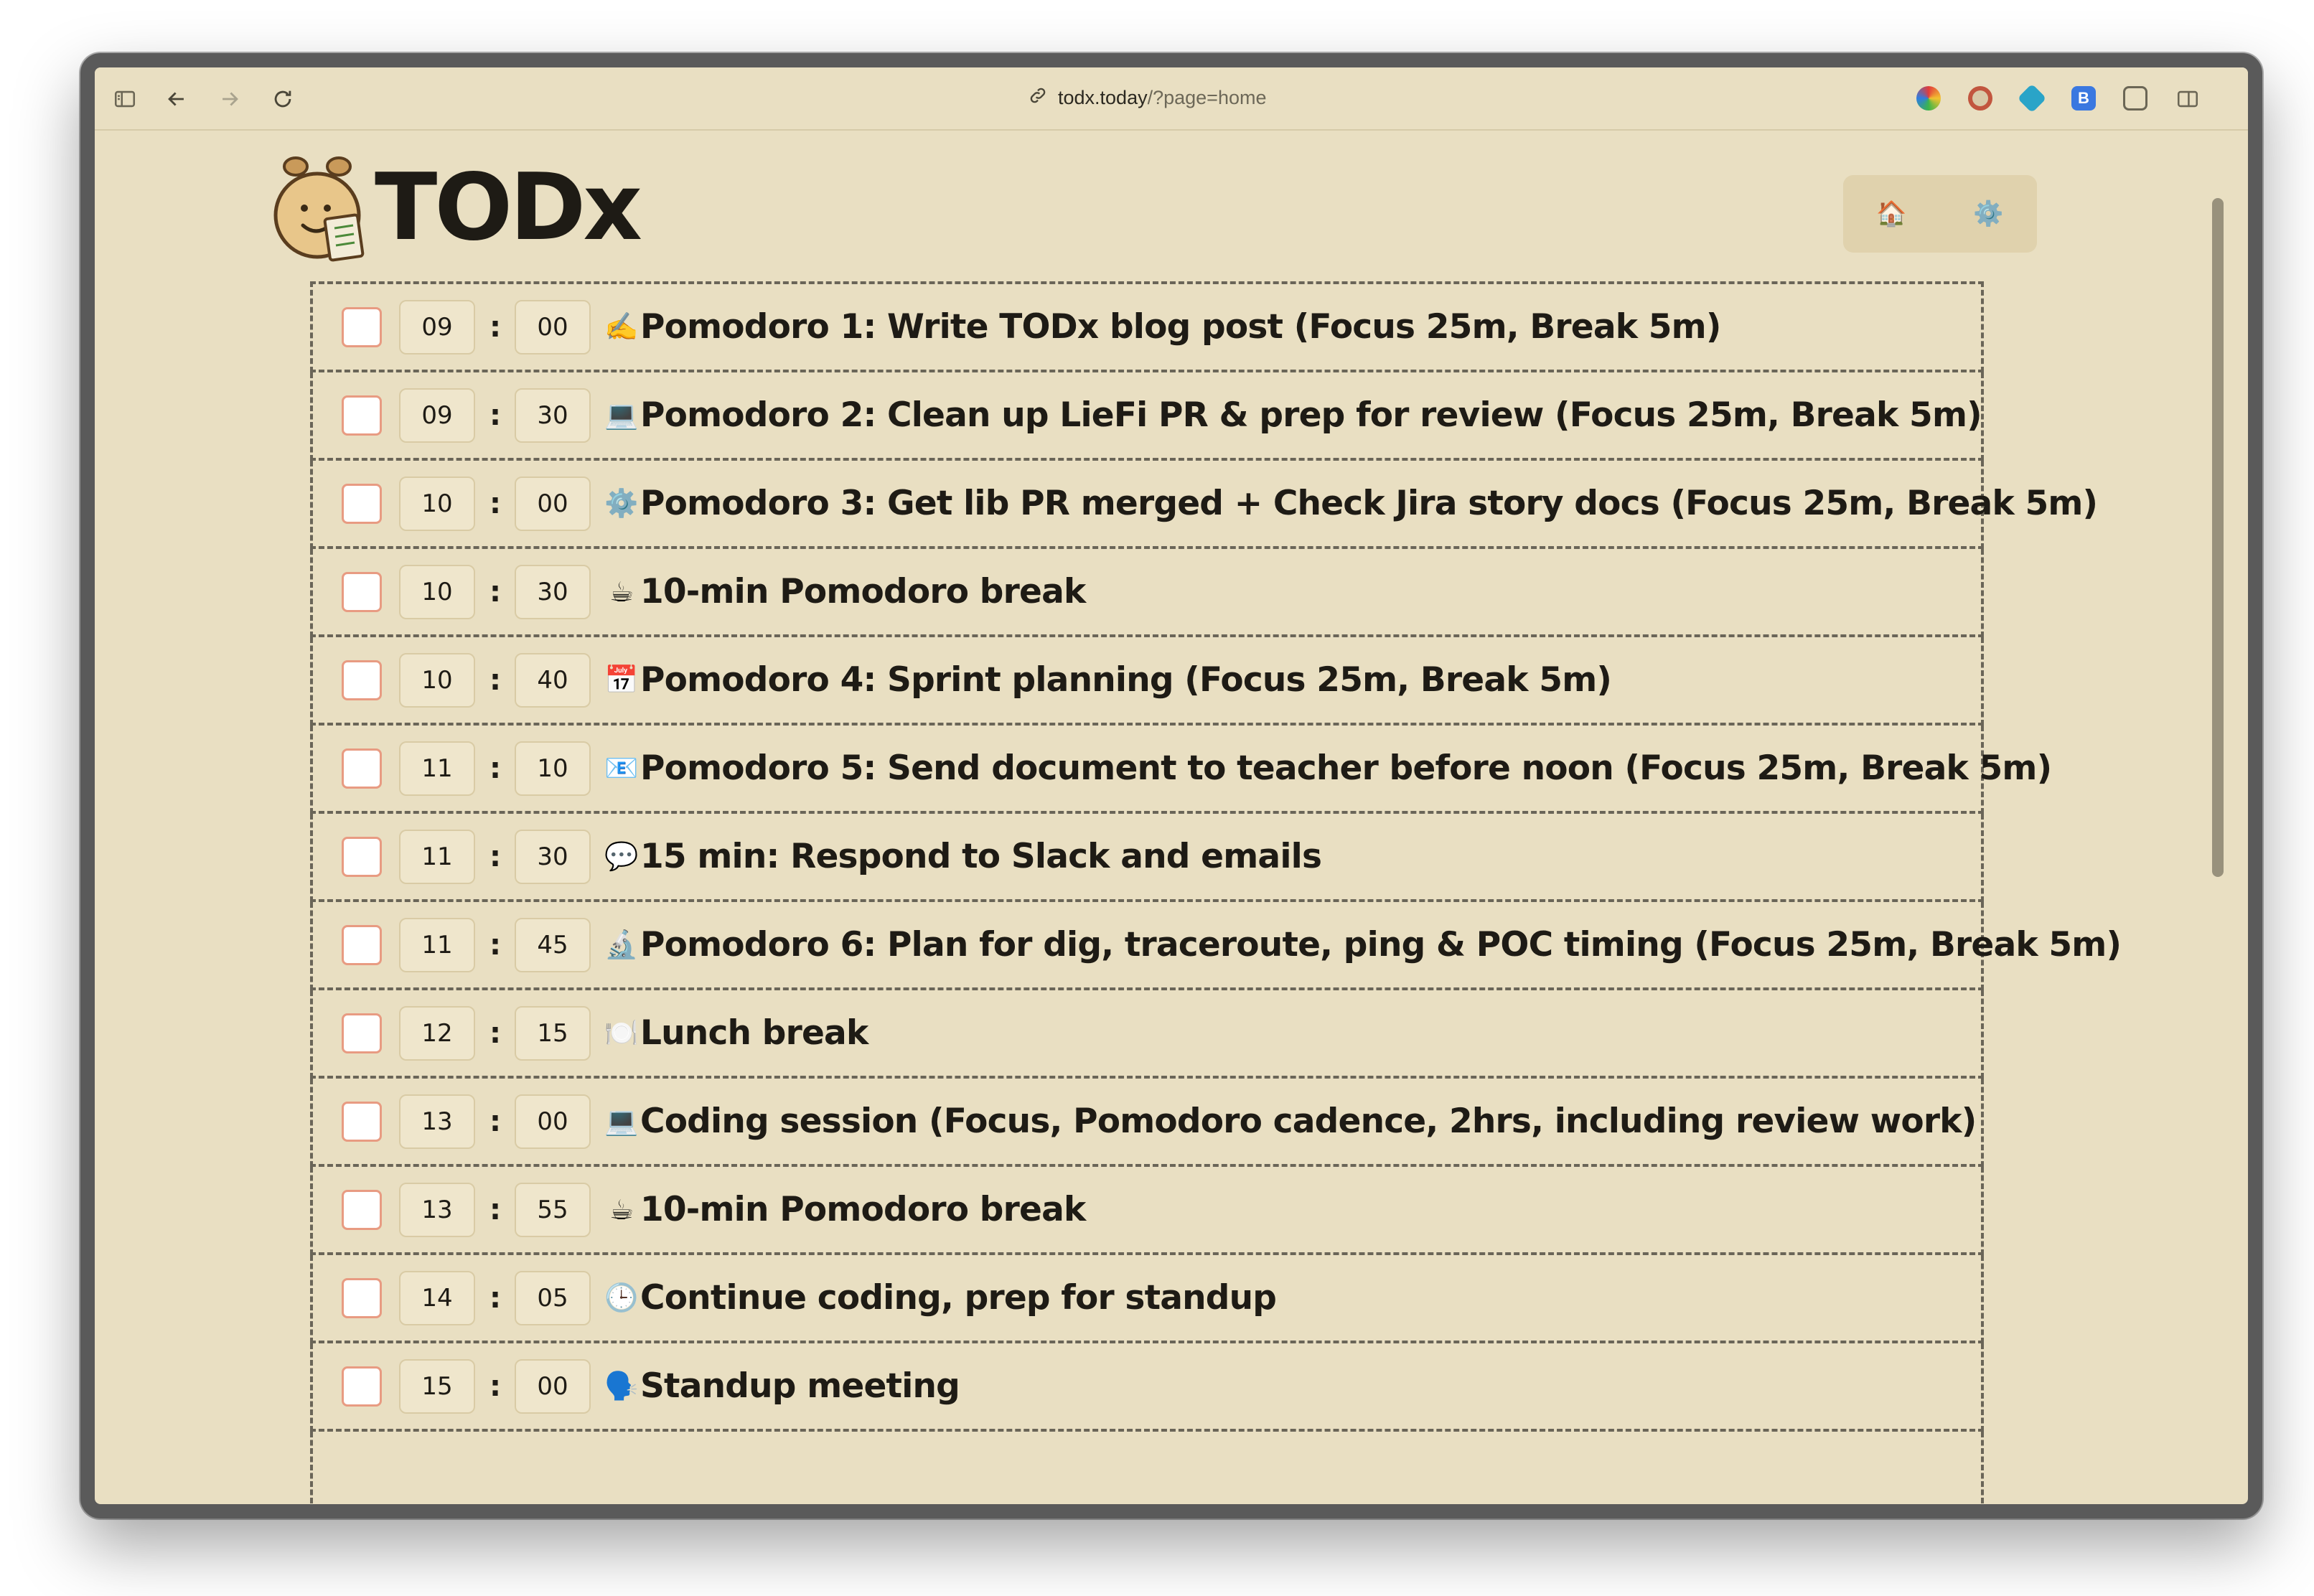  Describe the element at coordinates (1147, 1468) in the screenshot. I see `task-row-partial` at that location.